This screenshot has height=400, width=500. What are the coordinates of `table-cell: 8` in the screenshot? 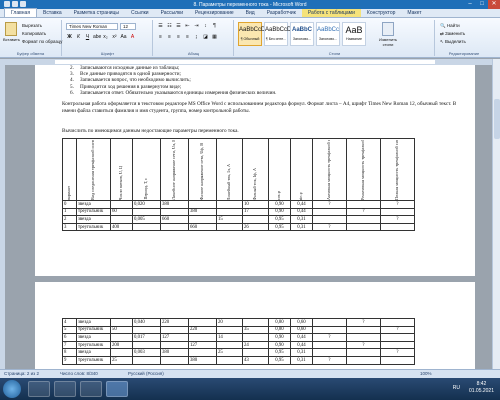 It's located at (69, 352).